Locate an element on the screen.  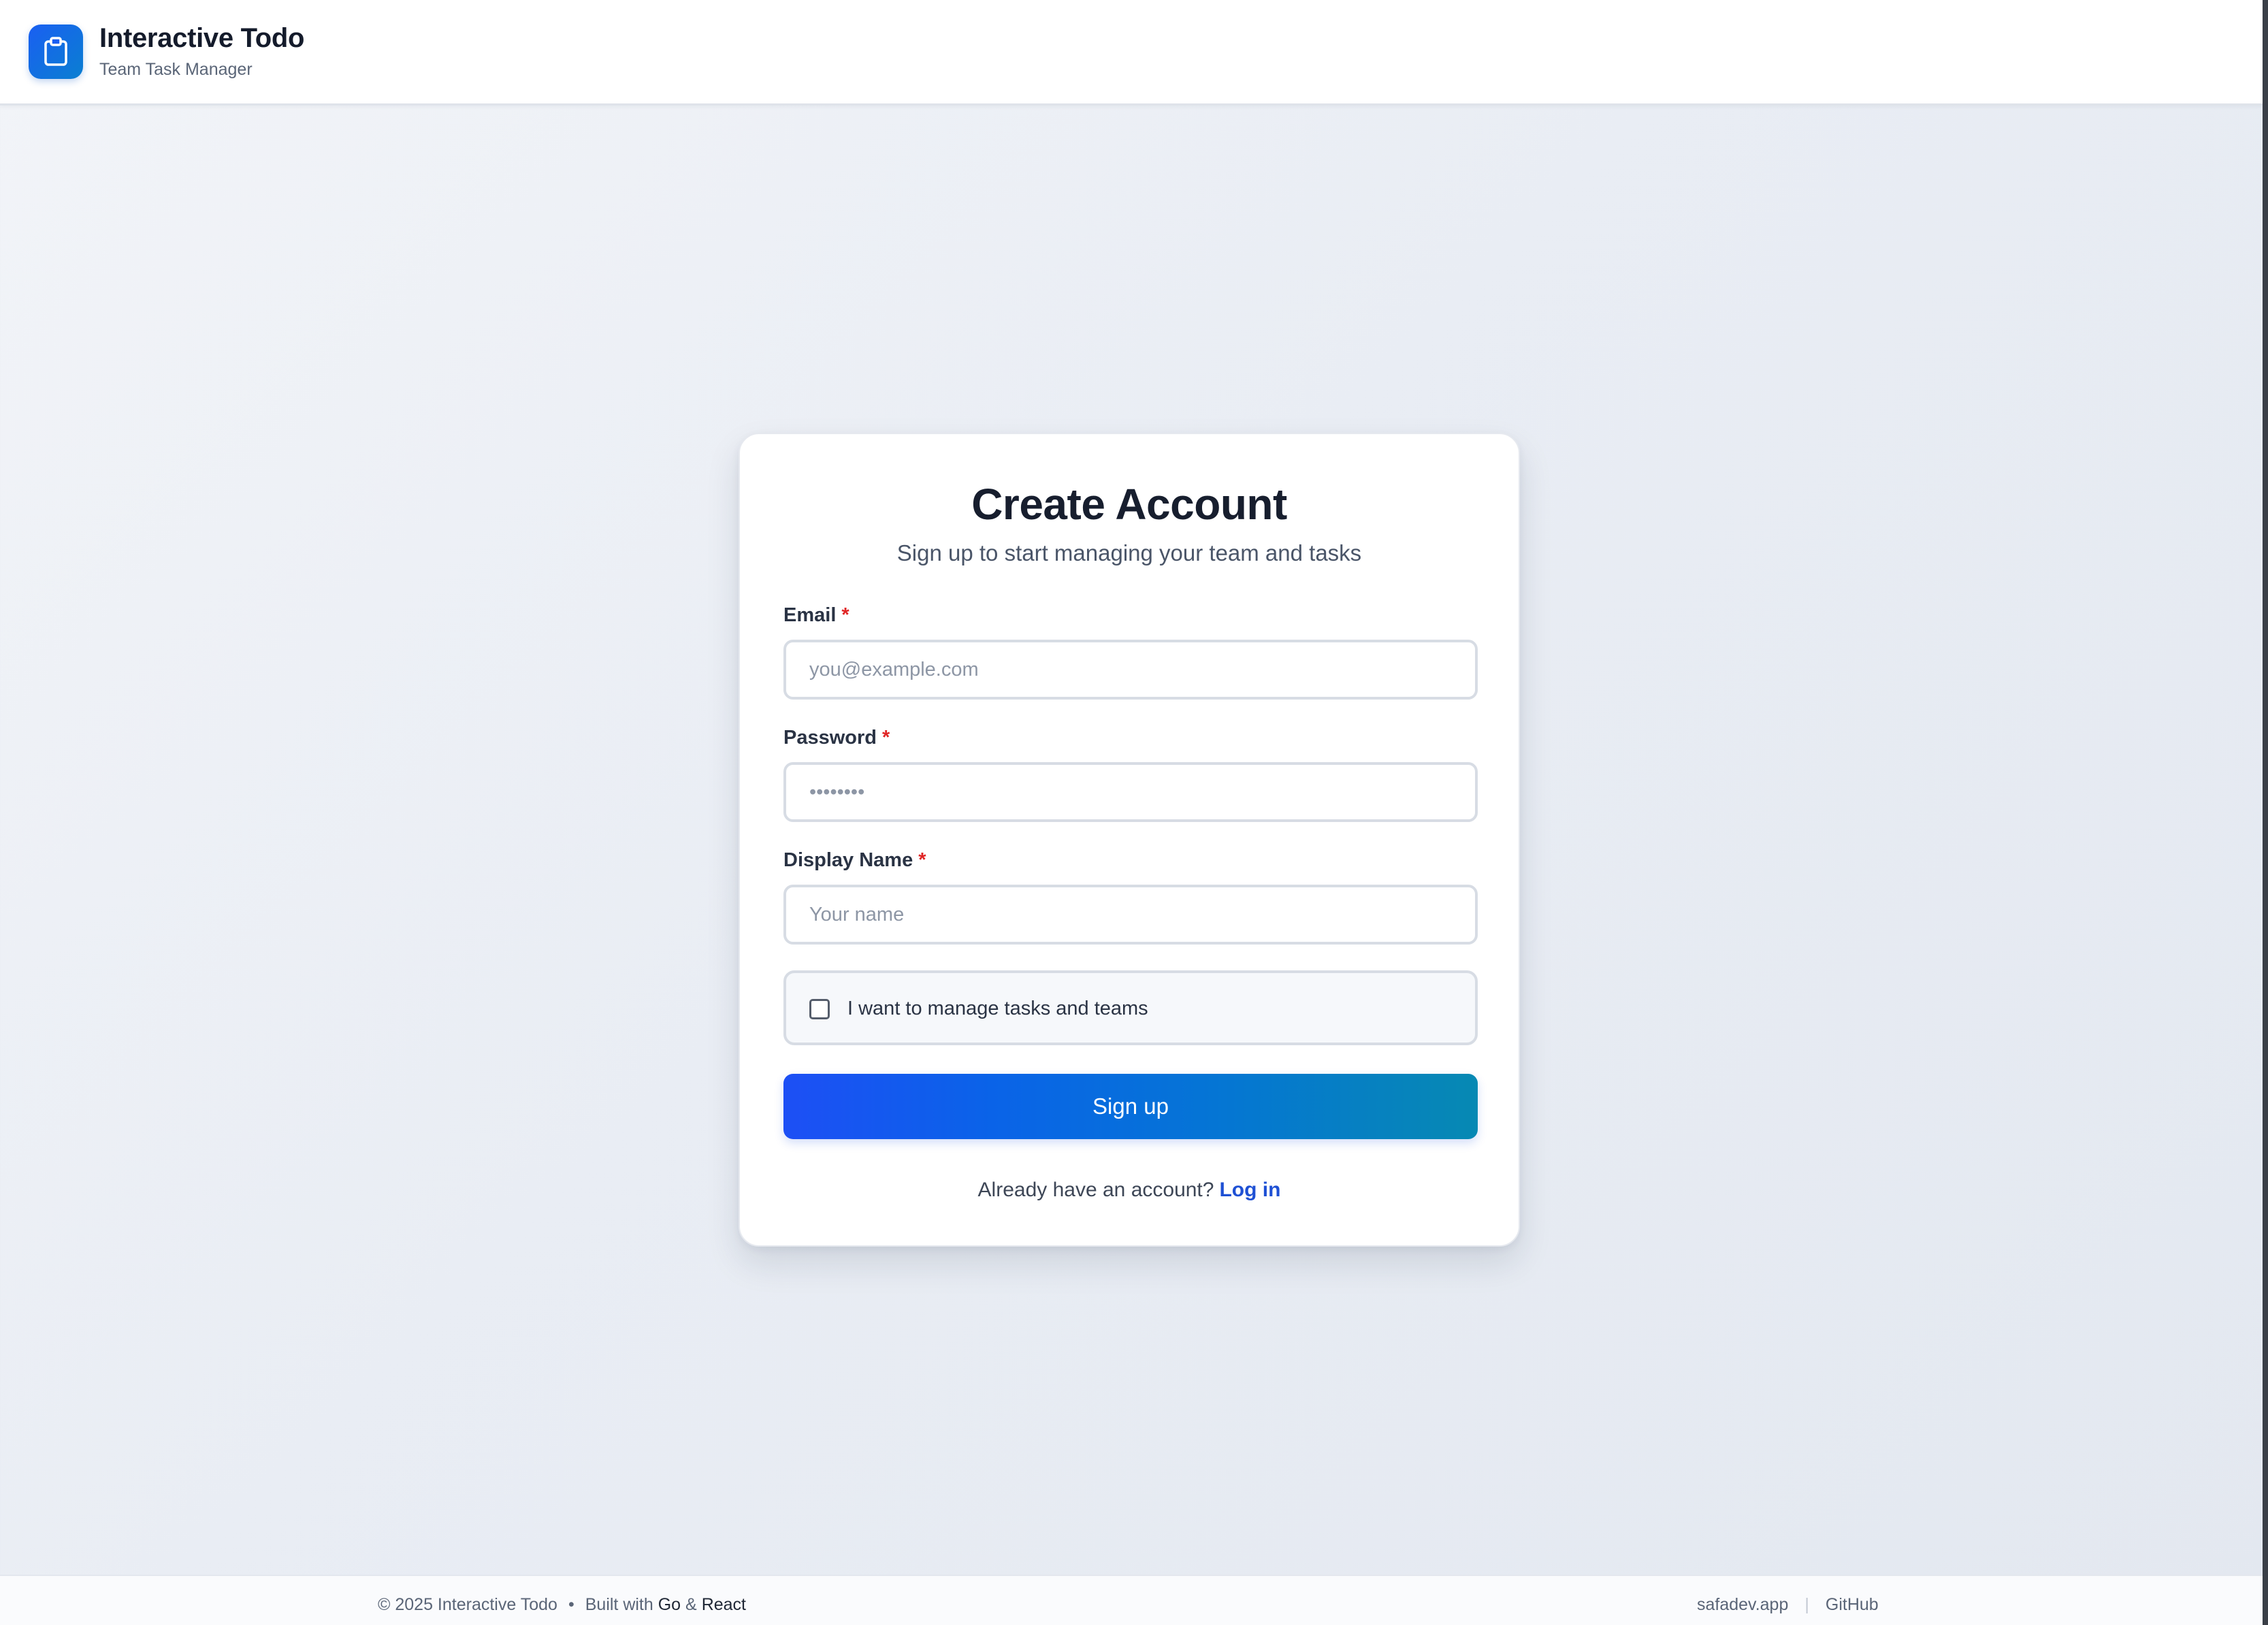
site-link: safadev.app is located at coordinates (1743, 1604).